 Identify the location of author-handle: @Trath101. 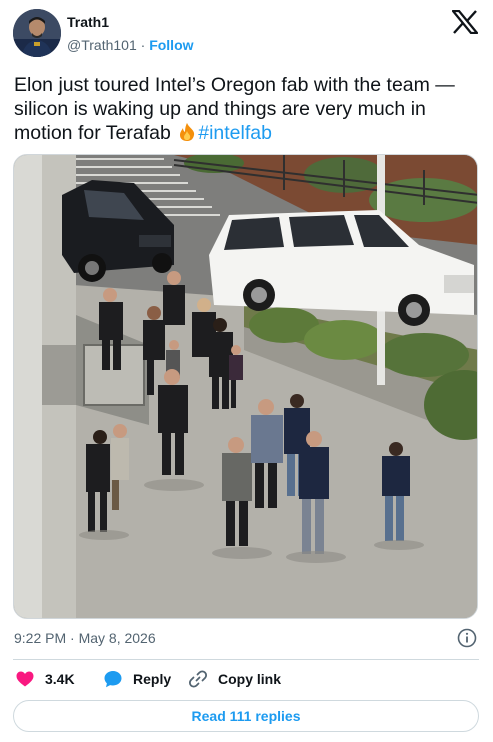
(102, 45).